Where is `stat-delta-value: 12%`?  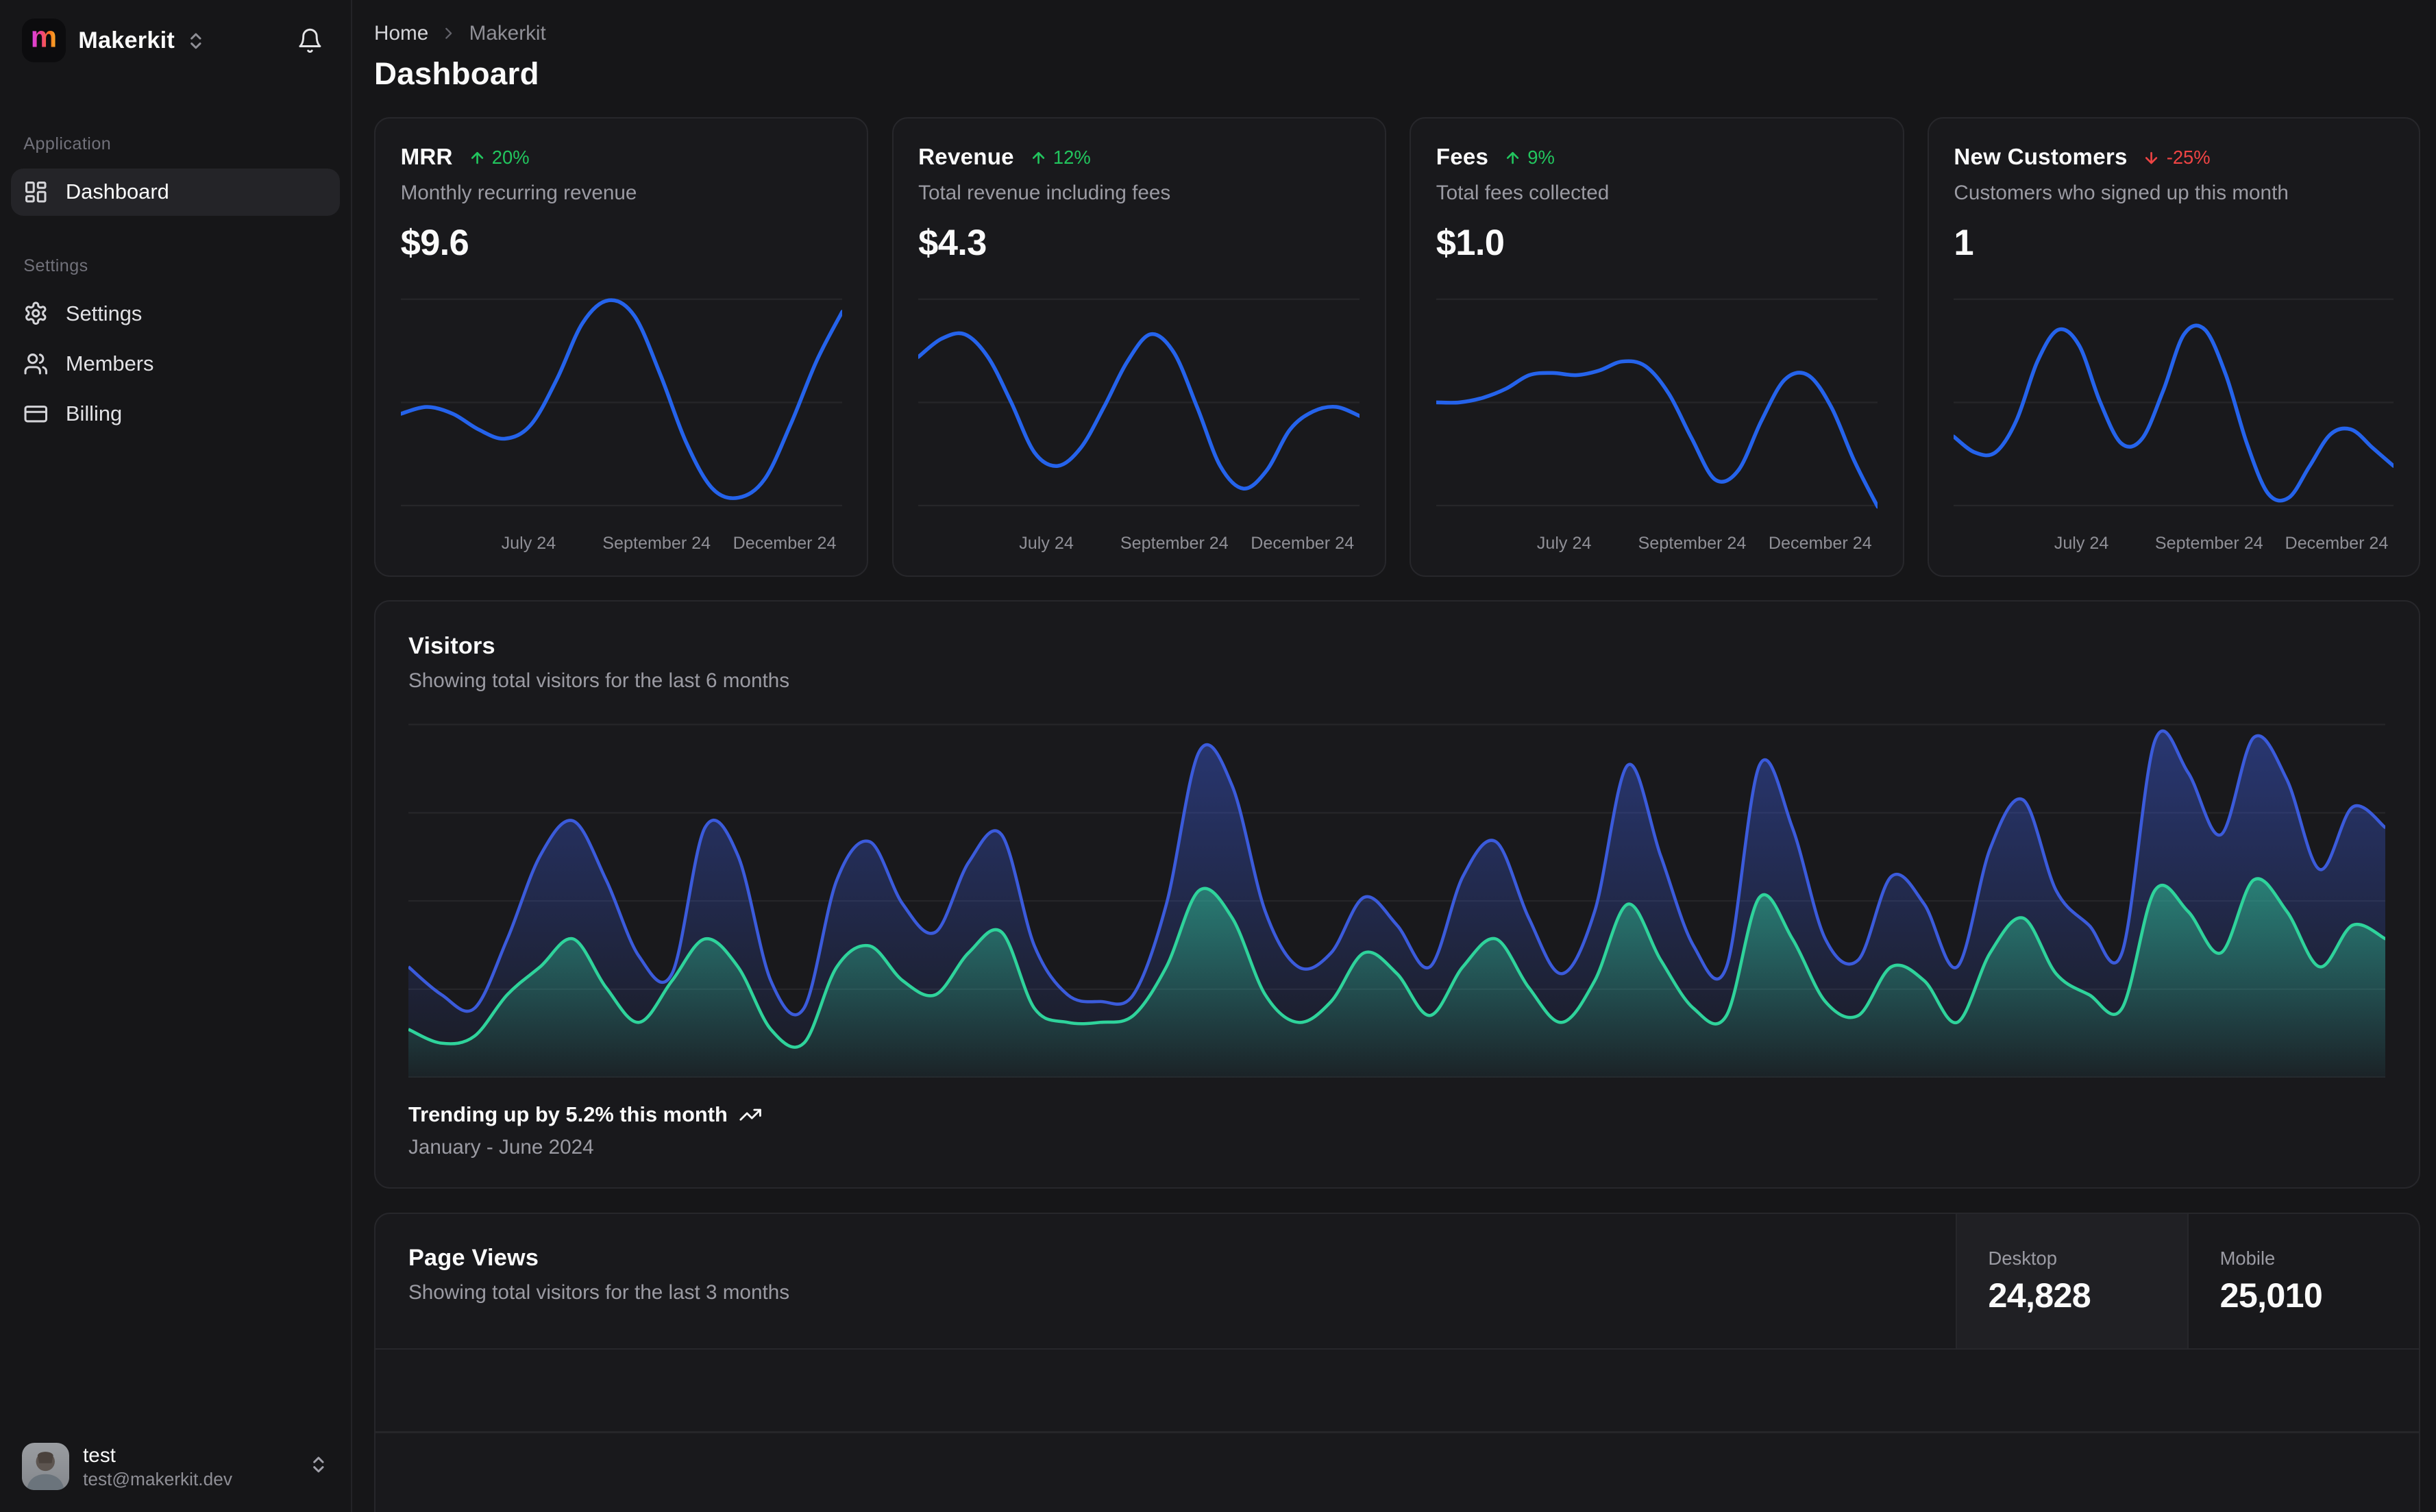
stat-delta-value: 12% is located at coordinates (1072, 158).